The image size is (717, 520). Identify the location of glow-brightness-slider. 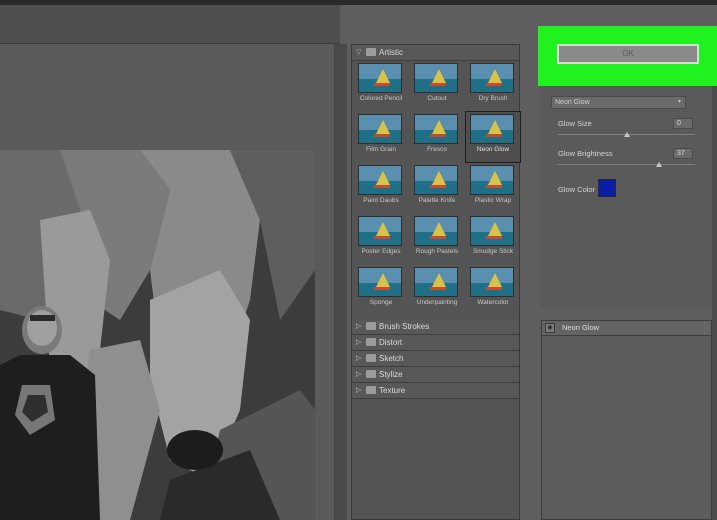
(626, 164).